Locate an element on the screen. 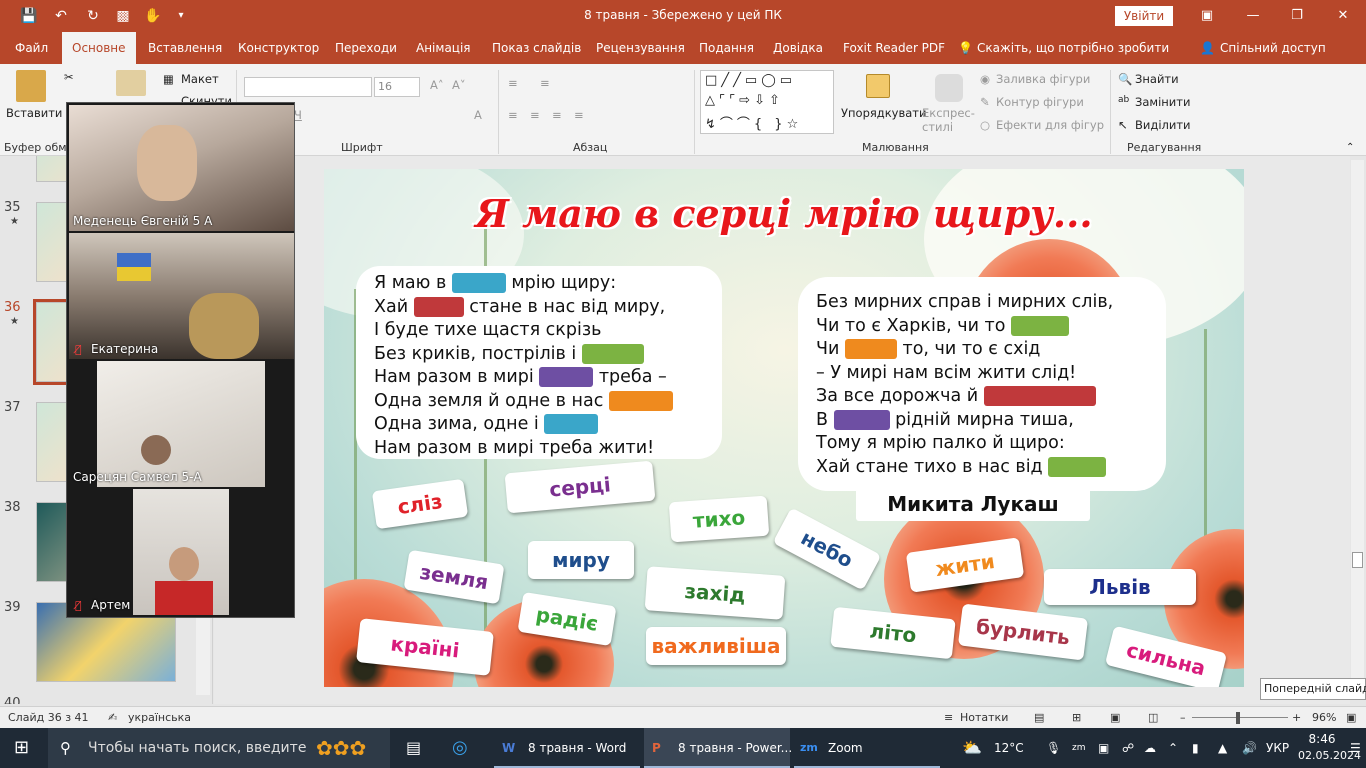  maximize-button: ❐ is located at coordinates (1297, 16).